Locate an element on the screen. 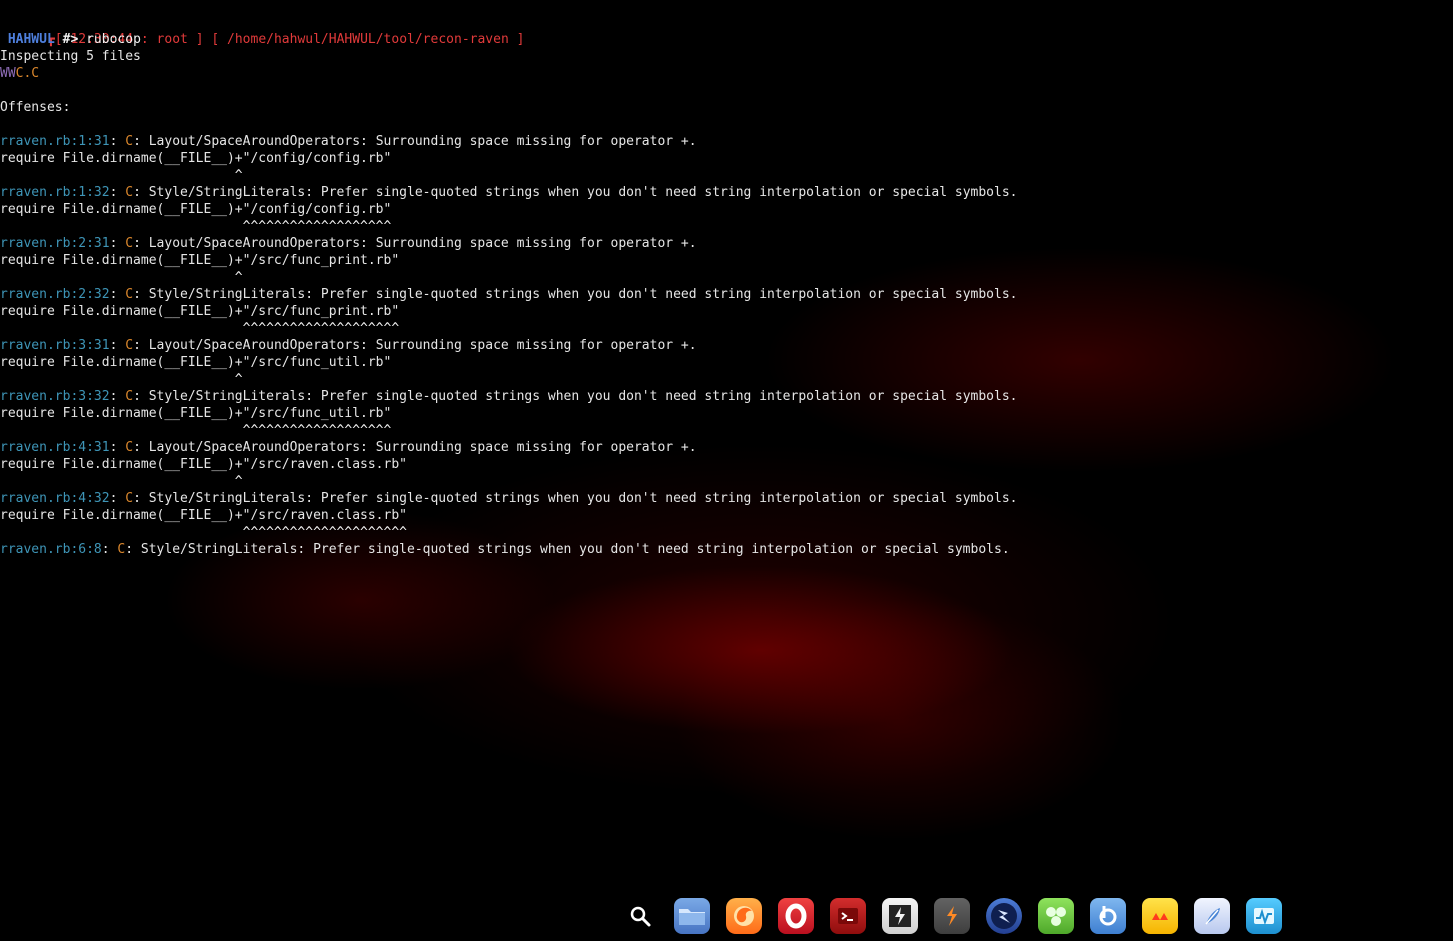 This screenshot has width=1453, height=941. dock is located at coordinates (952, 916).